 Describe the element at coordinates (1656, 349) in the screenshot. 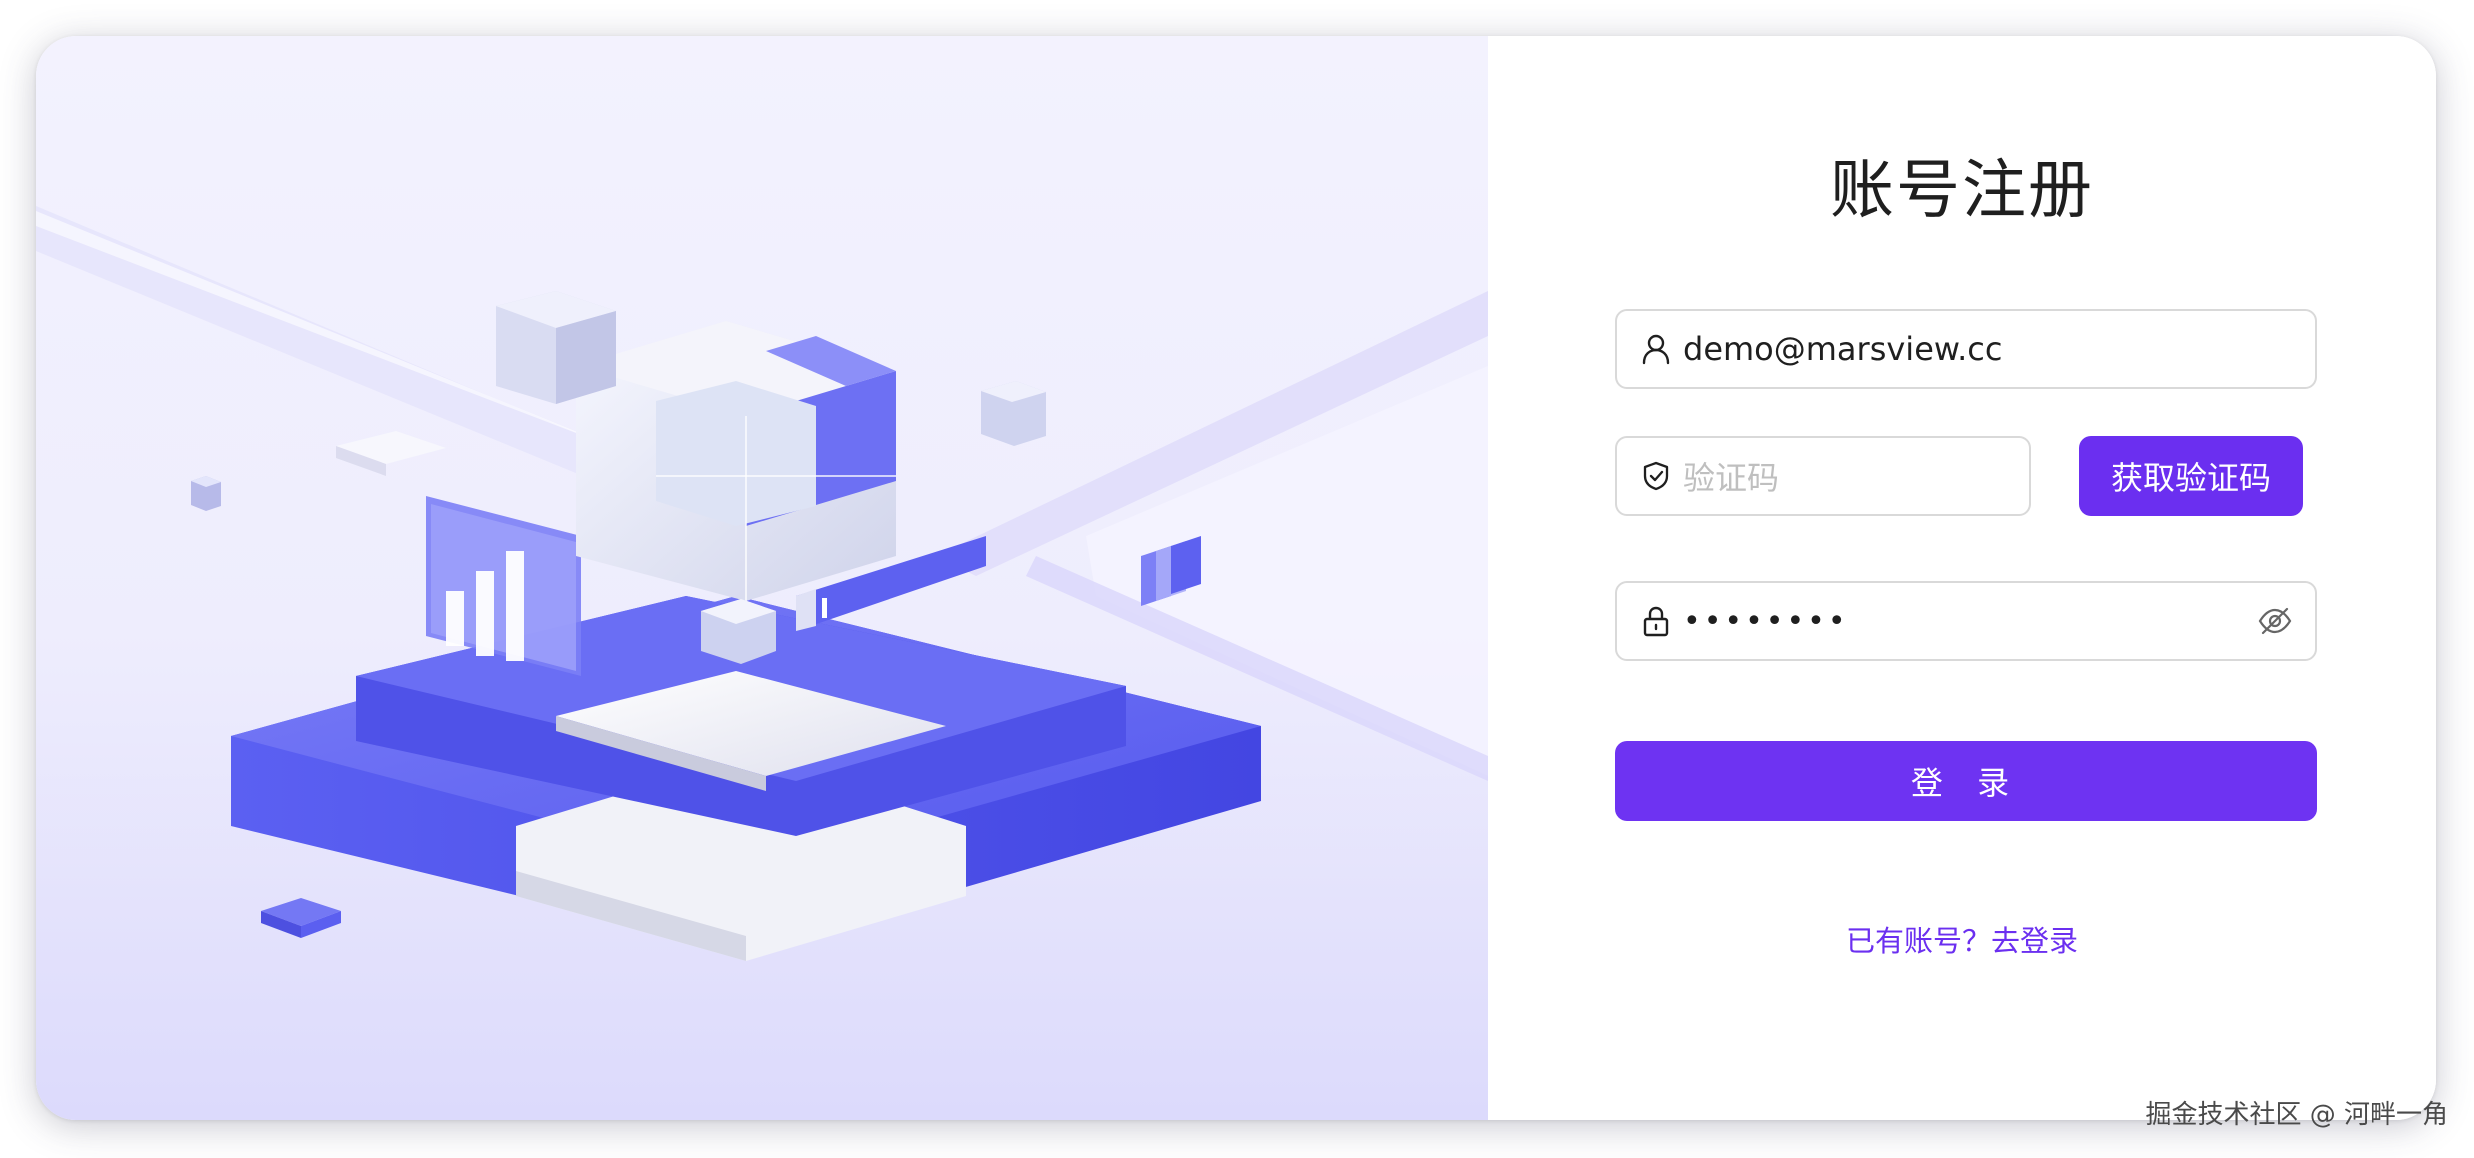

I see `user-icon` at that location.